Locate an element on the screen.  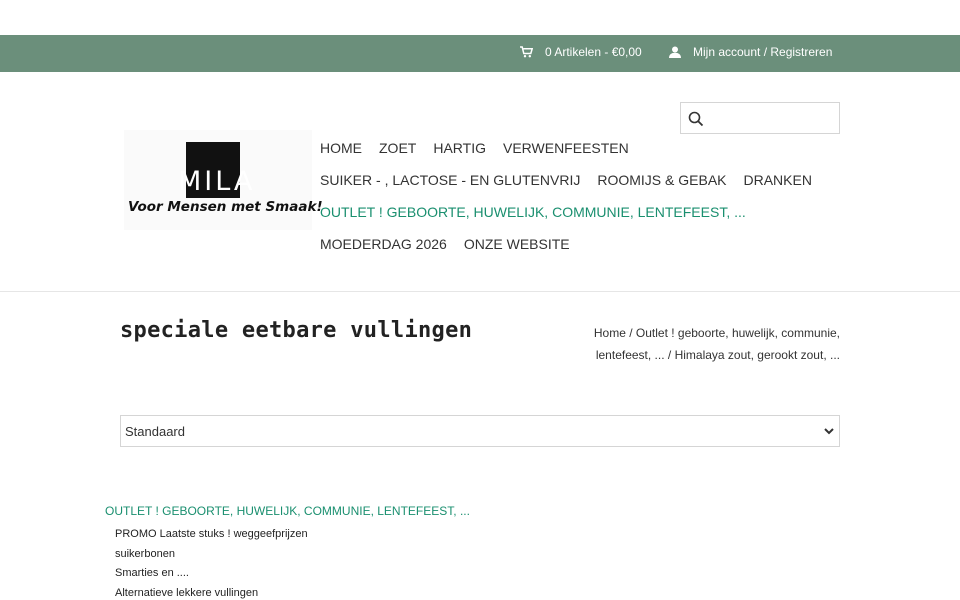
search-icon is located at coordinates (696, 119).